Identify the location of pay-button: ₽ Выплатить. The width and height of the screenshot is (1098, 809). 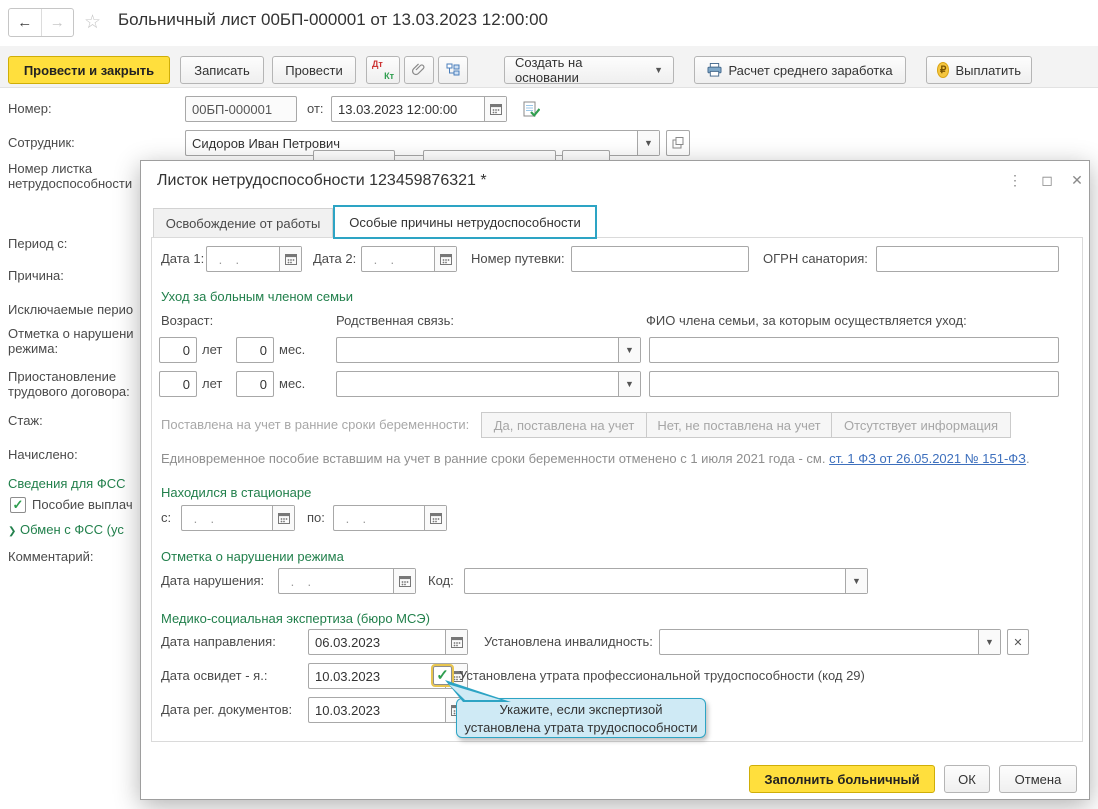
(979, 70).